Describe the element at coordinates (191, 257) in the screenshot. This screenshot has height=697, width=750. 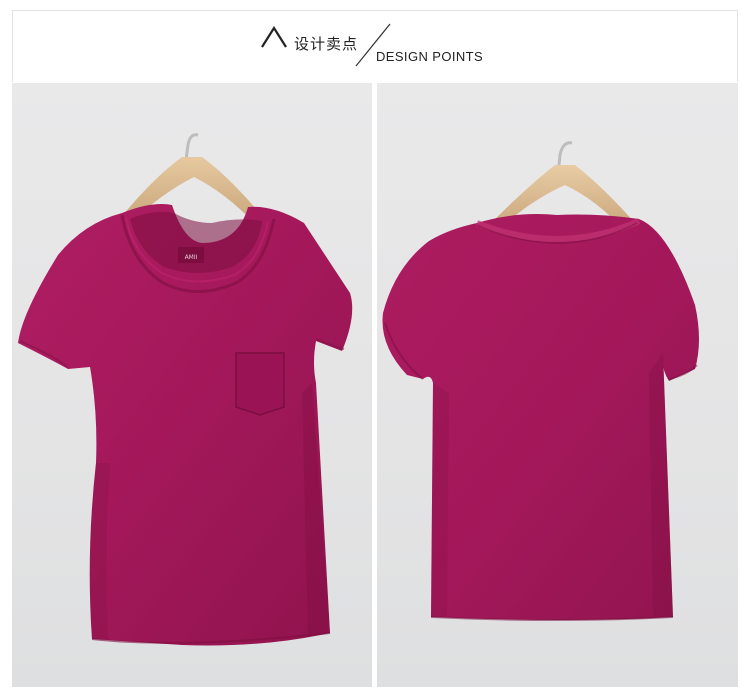
I see `brand-label: AMII` at that location.